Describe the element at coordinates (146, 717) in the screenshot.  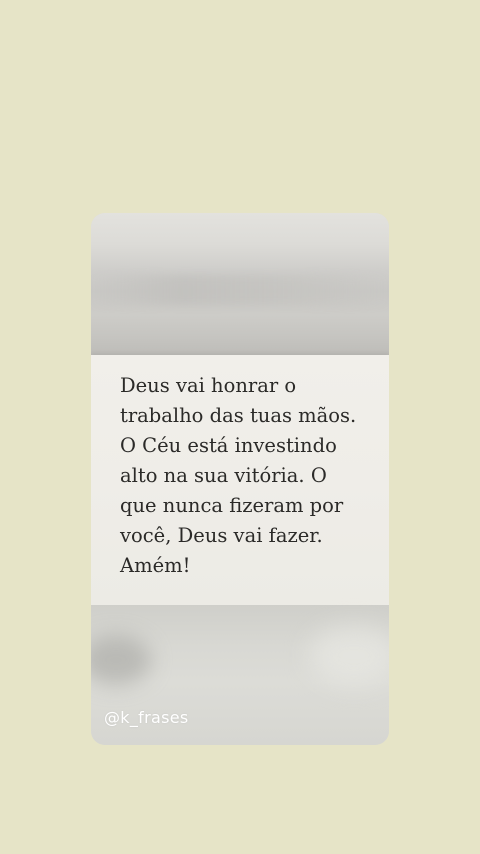
I see `watermark-handle: @k_frases` at that location.